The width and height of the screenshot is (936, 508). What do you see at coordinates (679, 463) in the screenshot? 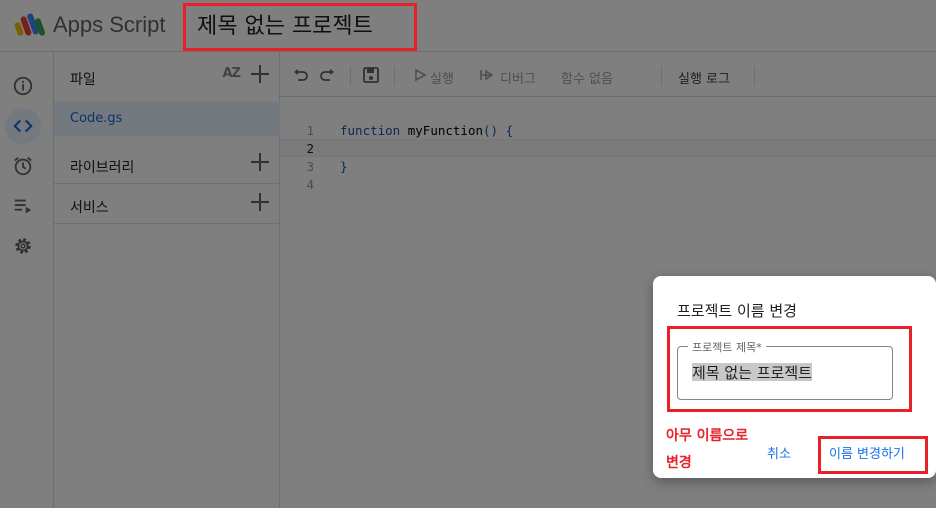
I see `annotation-line-2: 변경` at bounding box center [679, 463].